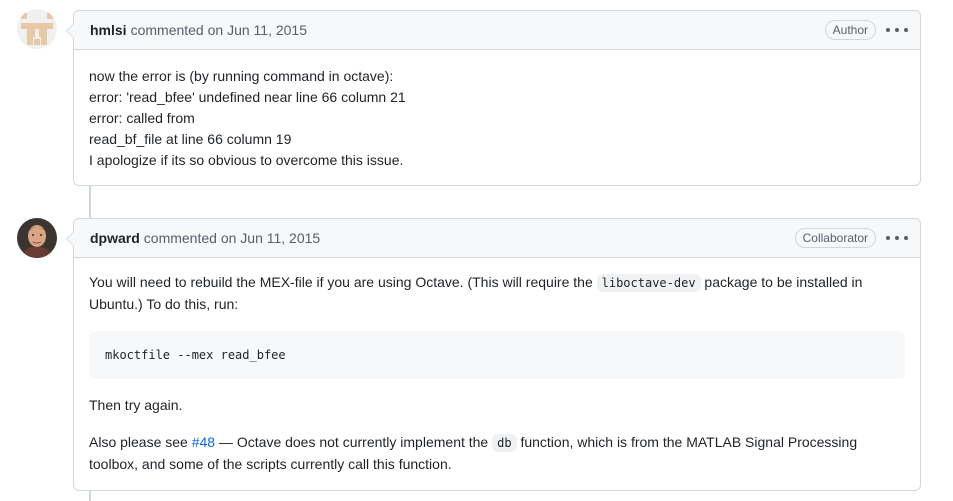  Describe the element at coordinates (497, 355) in the screenshot. I see `code-block: mkoctfile --mex read_bfee` at that location.